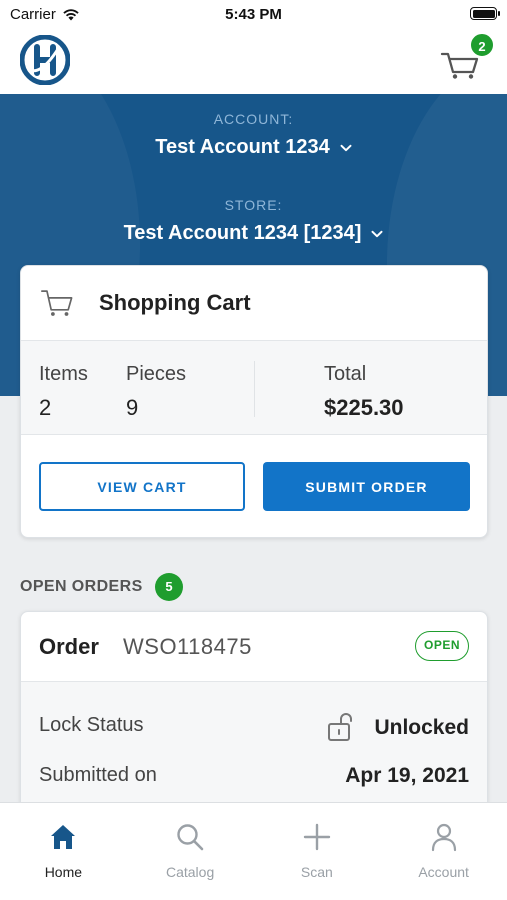  What do you see at coordinates (63, 374) in the screenshot?
I see `items-label: Items` at bounding box center [63, 374].